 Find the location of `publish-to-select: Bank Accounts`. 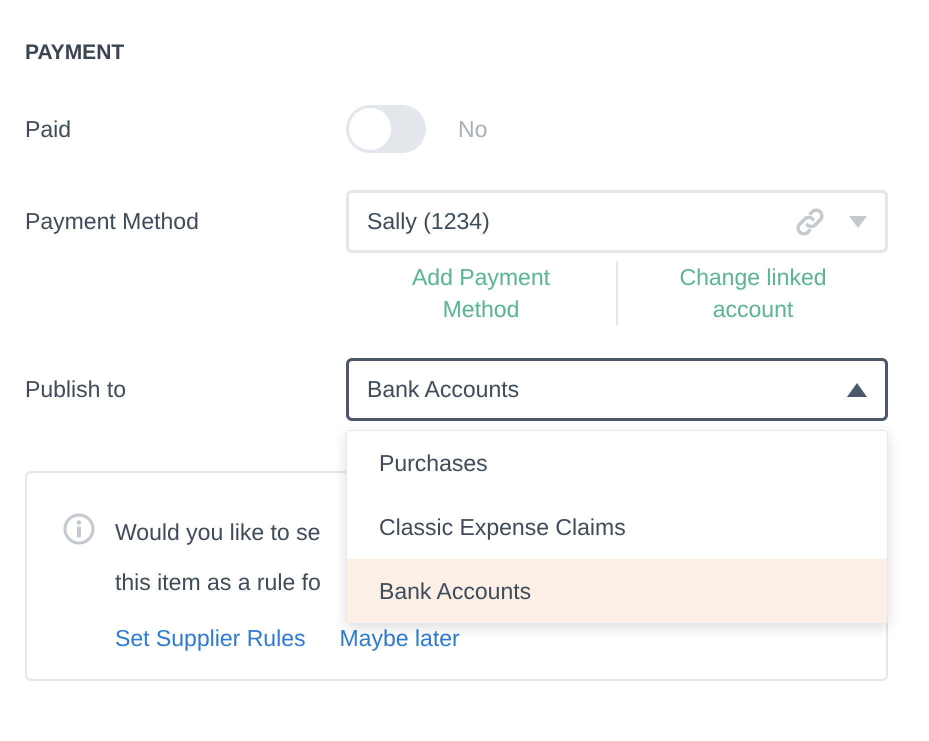

publish-to-select: Bank Accounts is located at coordinates (617, 389).